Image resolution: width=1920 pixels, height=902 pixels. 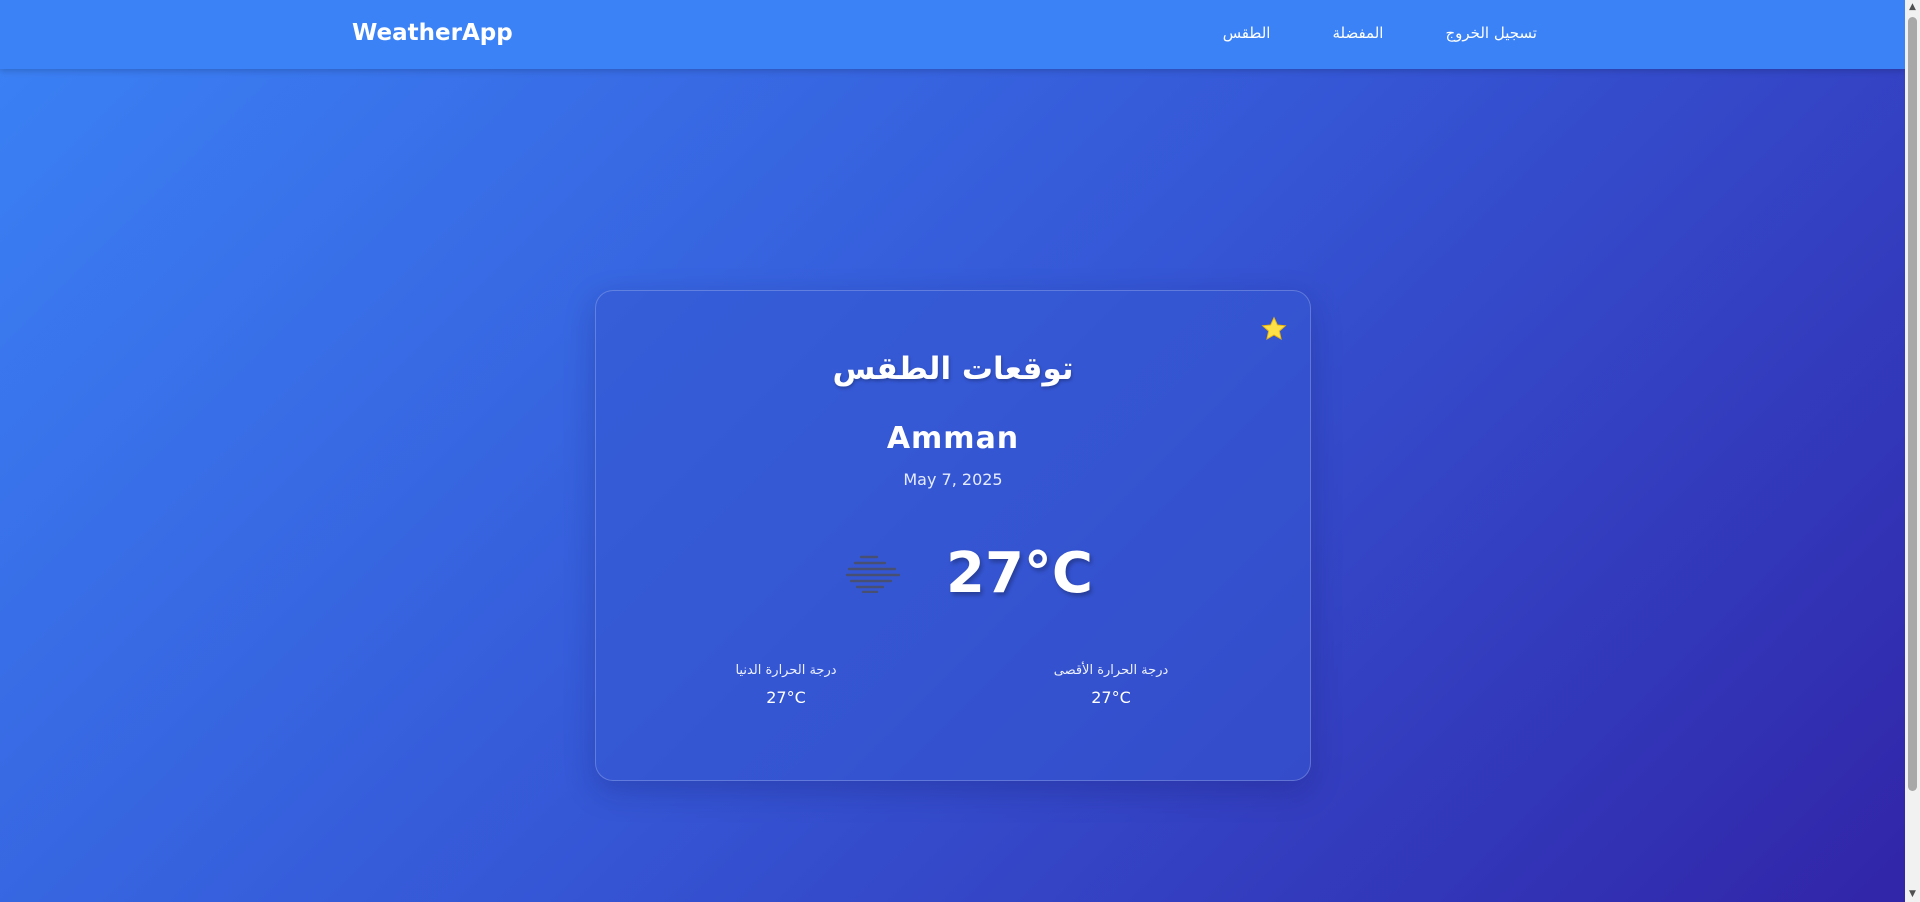 What do you see at coordinates (953, 479) in the screenshot?
I see `forecast-date: May 7, 2025` at bounding box center [953, 479].